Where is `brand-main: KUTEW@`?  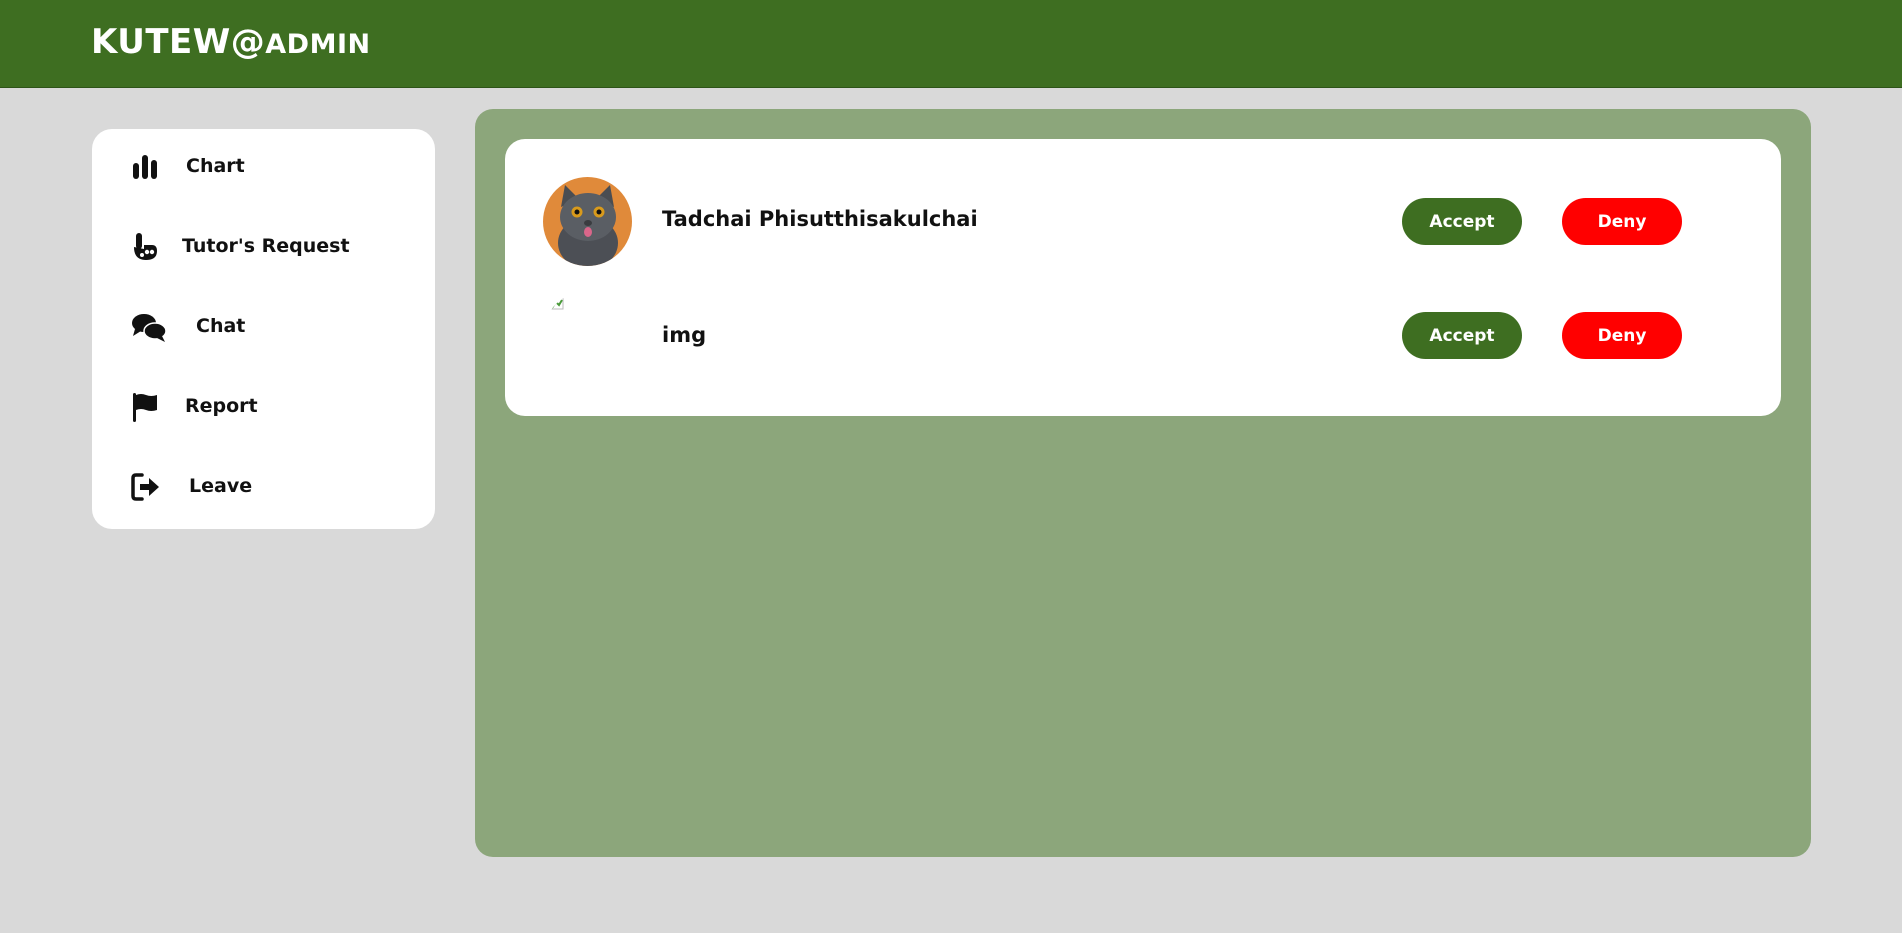 brand-main: KUTEW@ is located at coordinates (178, 42).